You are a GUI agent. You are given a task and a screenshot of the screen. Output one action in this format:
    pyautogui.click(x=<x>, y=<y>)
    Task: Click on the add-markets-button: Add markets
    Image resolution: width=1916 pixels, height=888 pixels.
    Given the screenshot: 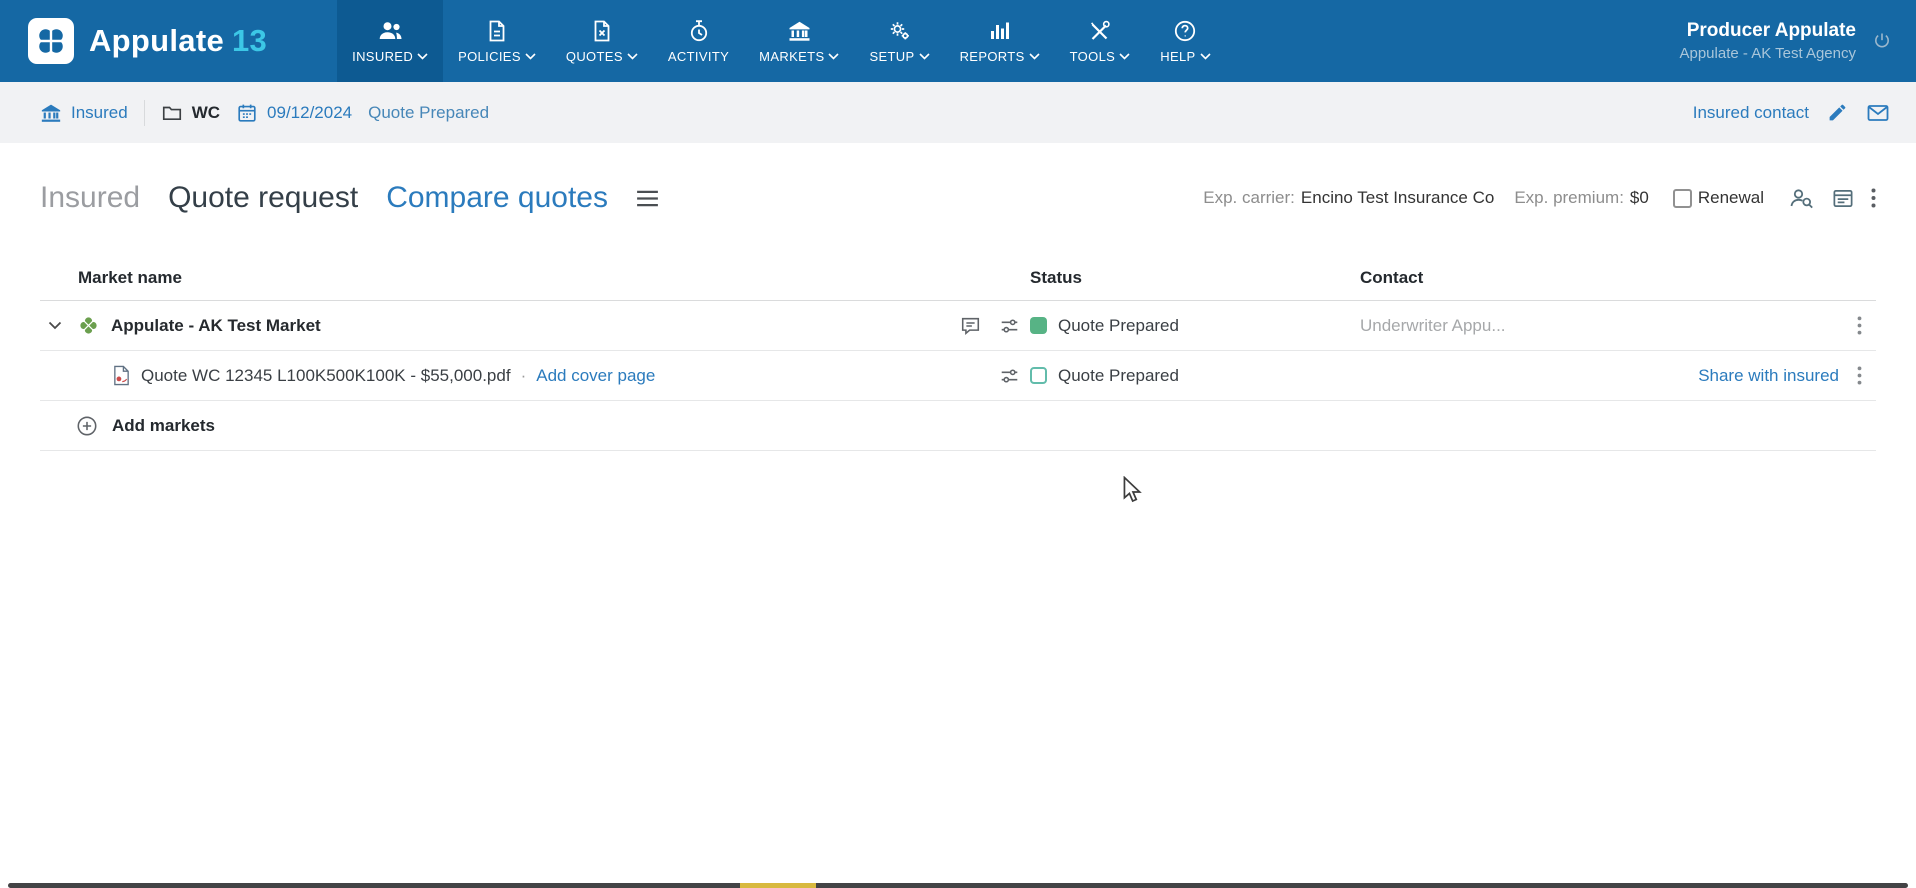 What is the action you would take?
    pyautogui.click(x=958, y=426)
    